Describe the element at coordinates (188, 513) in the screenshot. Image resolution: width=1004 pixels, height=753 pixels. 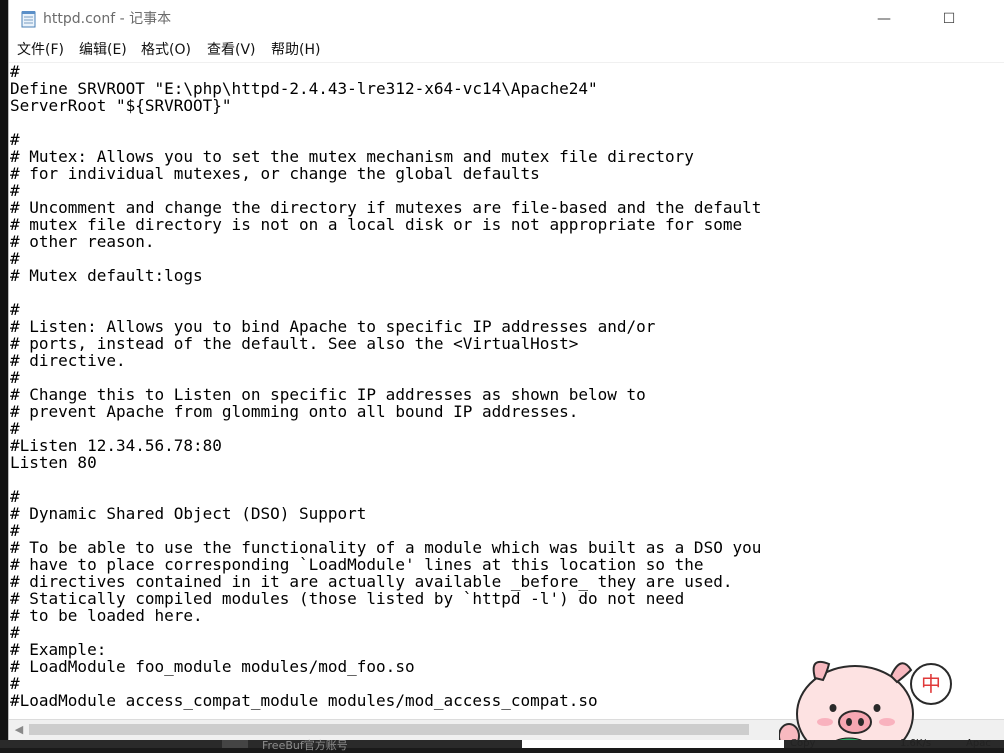
I see `editor-line: # Dynamic Shared Object (DSO) Support` at that location.